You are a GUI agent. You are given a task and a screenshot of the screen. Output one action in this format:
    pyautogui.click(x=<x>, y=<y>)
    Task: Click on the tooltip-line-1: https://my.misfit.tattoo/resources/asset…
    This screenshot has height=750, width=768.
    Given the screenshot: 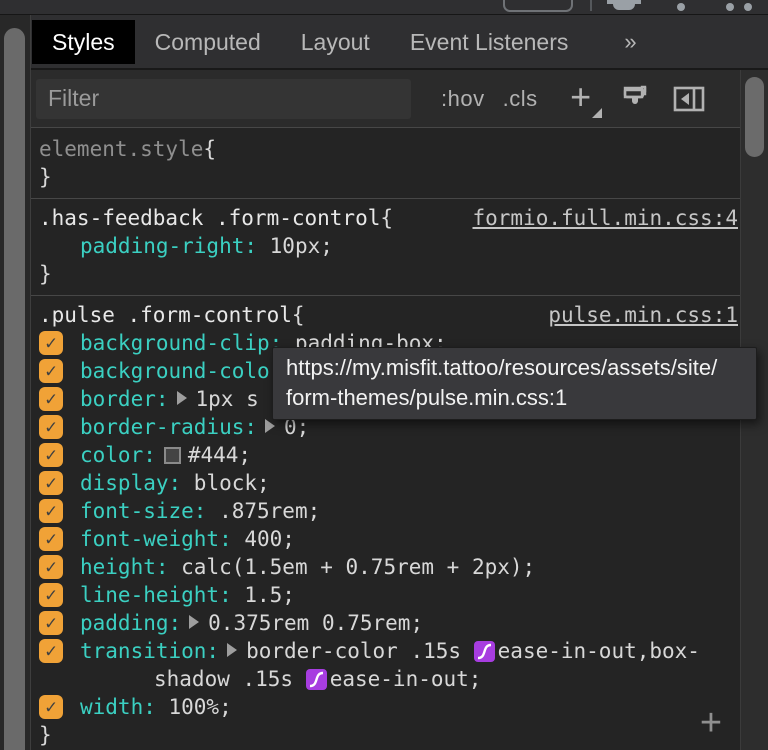 What is the action you would take?
    pyautogui.click(x=502, y=367)
    